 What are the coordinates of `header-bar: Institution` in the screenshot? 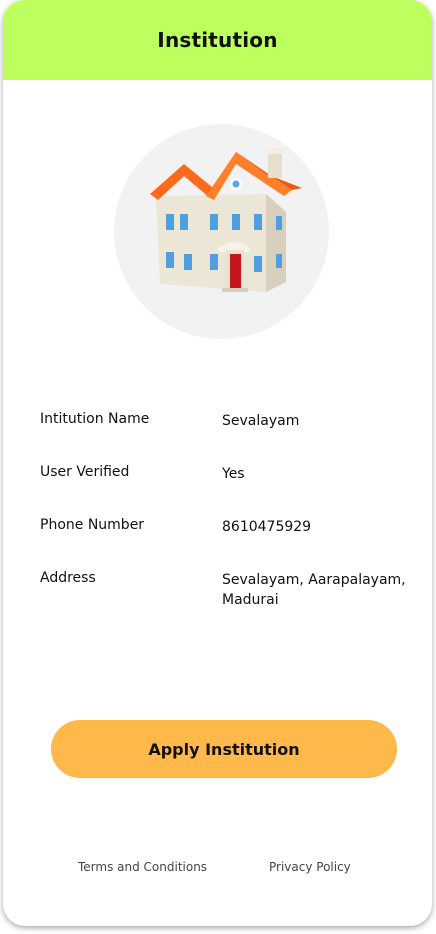 It's located at (217, 40).